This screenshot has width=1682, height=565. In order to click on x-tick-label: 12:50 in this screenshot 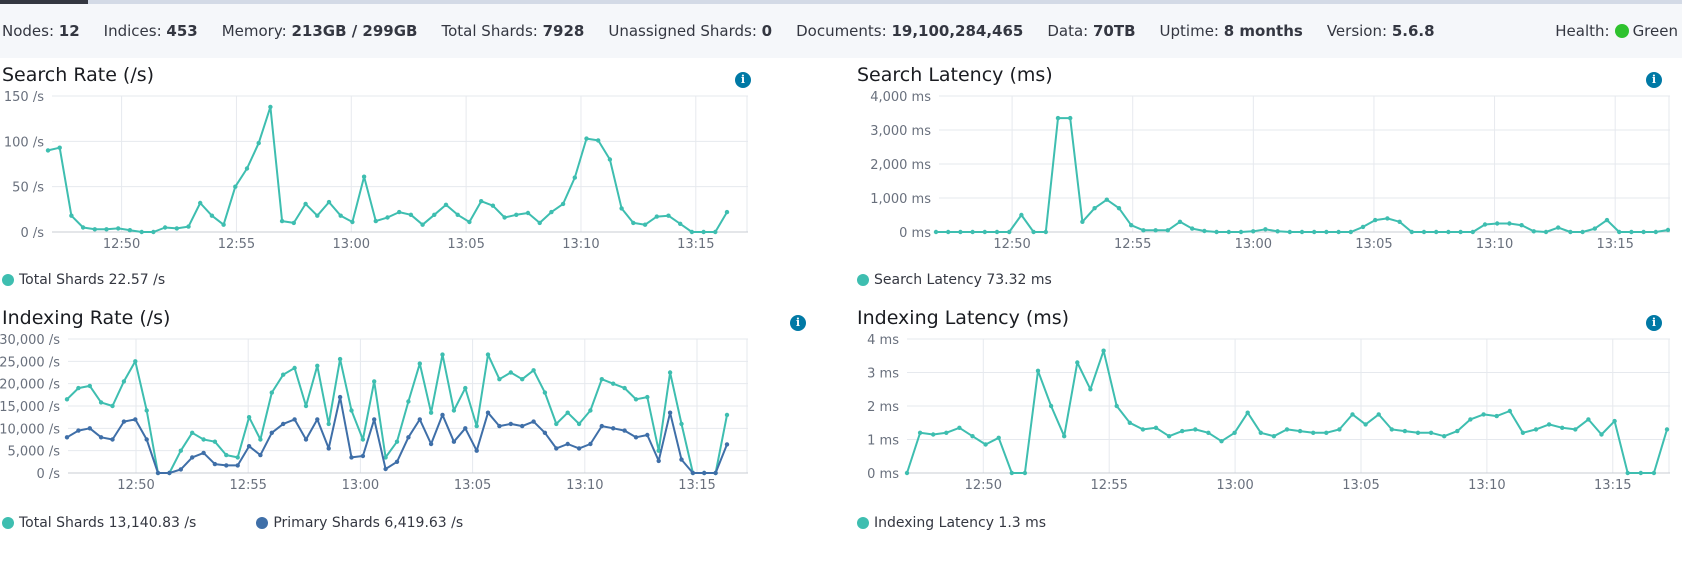, I will do `click(121, 244)`.